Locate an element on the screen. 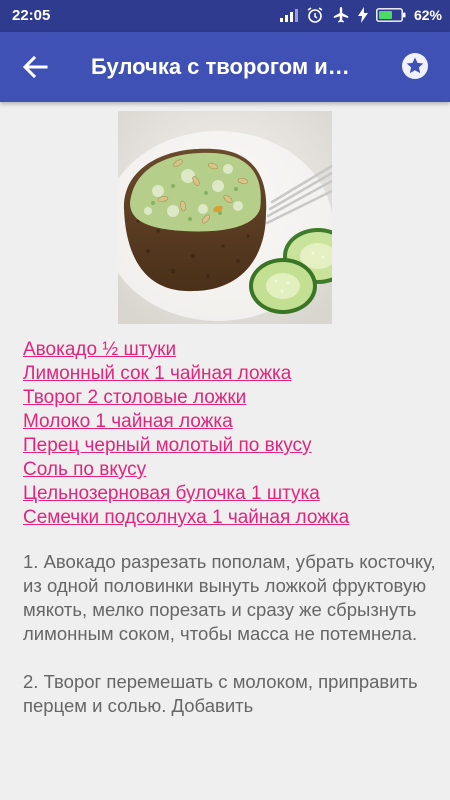 This screenshot has height=800, width=450. battery-icon is located at coordinates (391, 15).